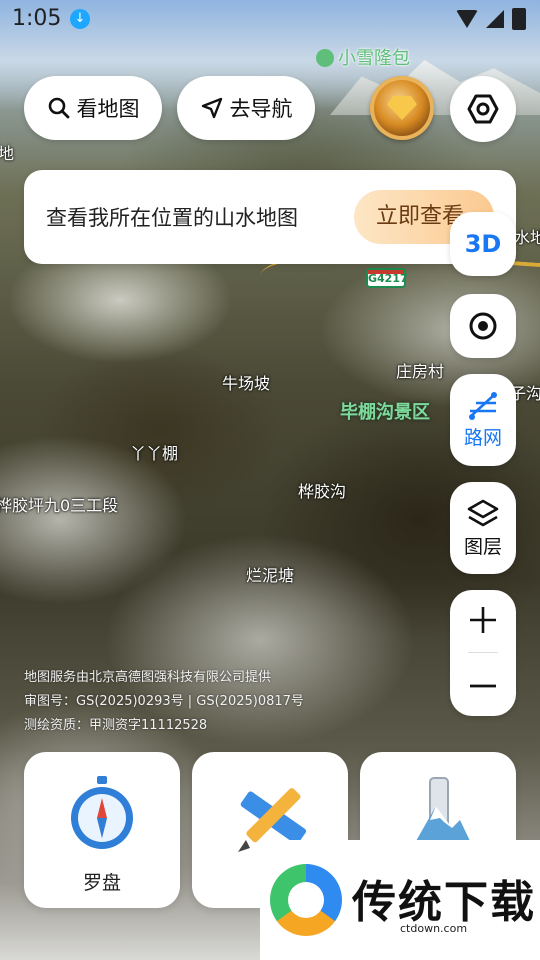 This screenshot has width=540, height=960. What do you see at coordinates (363, 57) in the screenshot?
I see `map-label-poi-top: 小雪隆包` at bounding box center [363, 57].